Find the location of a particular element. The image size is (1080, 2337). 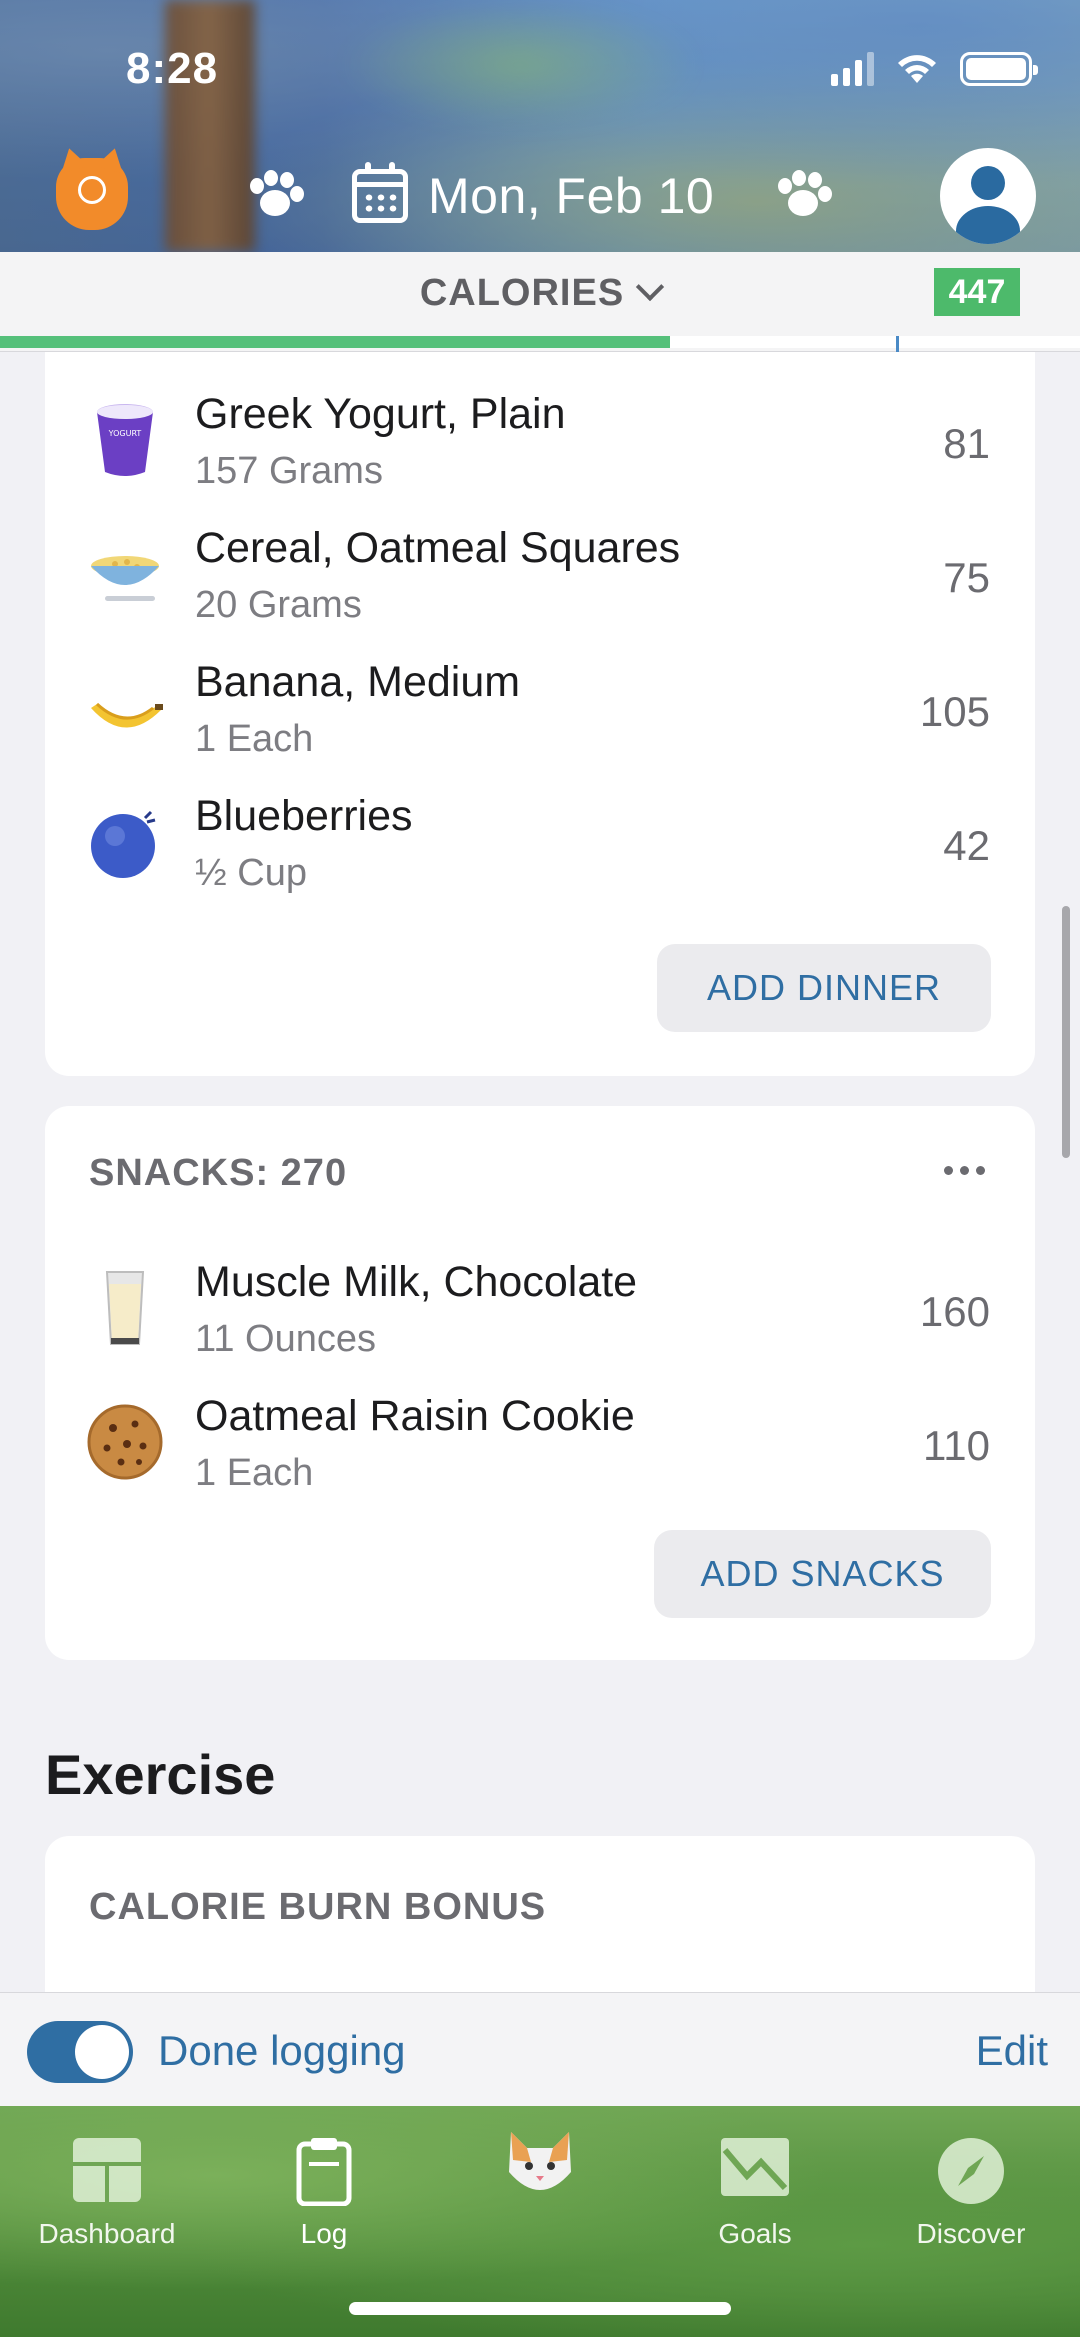

food-name: Cereal, Oatmeal Squares is located at coordinates (438, 548).